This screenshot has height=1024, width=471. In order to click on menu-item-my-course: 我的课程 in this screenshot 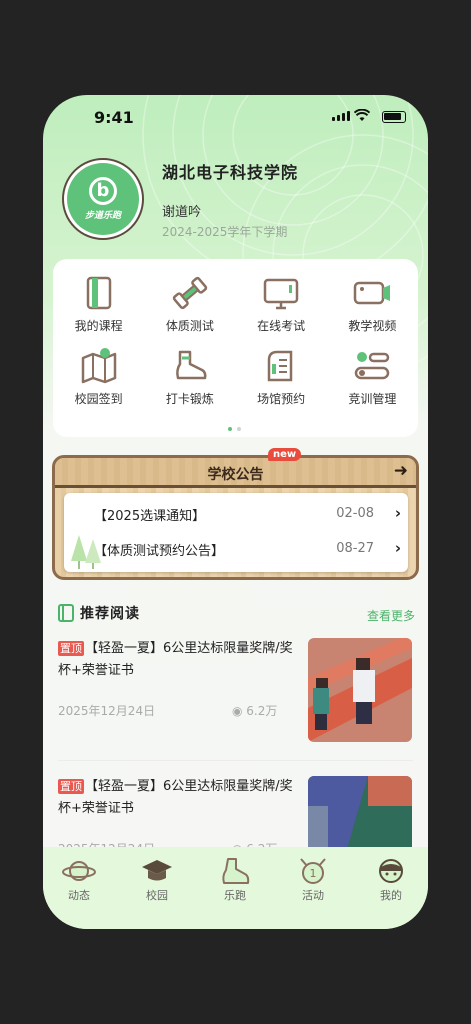, I will do `click(98, 303)`.